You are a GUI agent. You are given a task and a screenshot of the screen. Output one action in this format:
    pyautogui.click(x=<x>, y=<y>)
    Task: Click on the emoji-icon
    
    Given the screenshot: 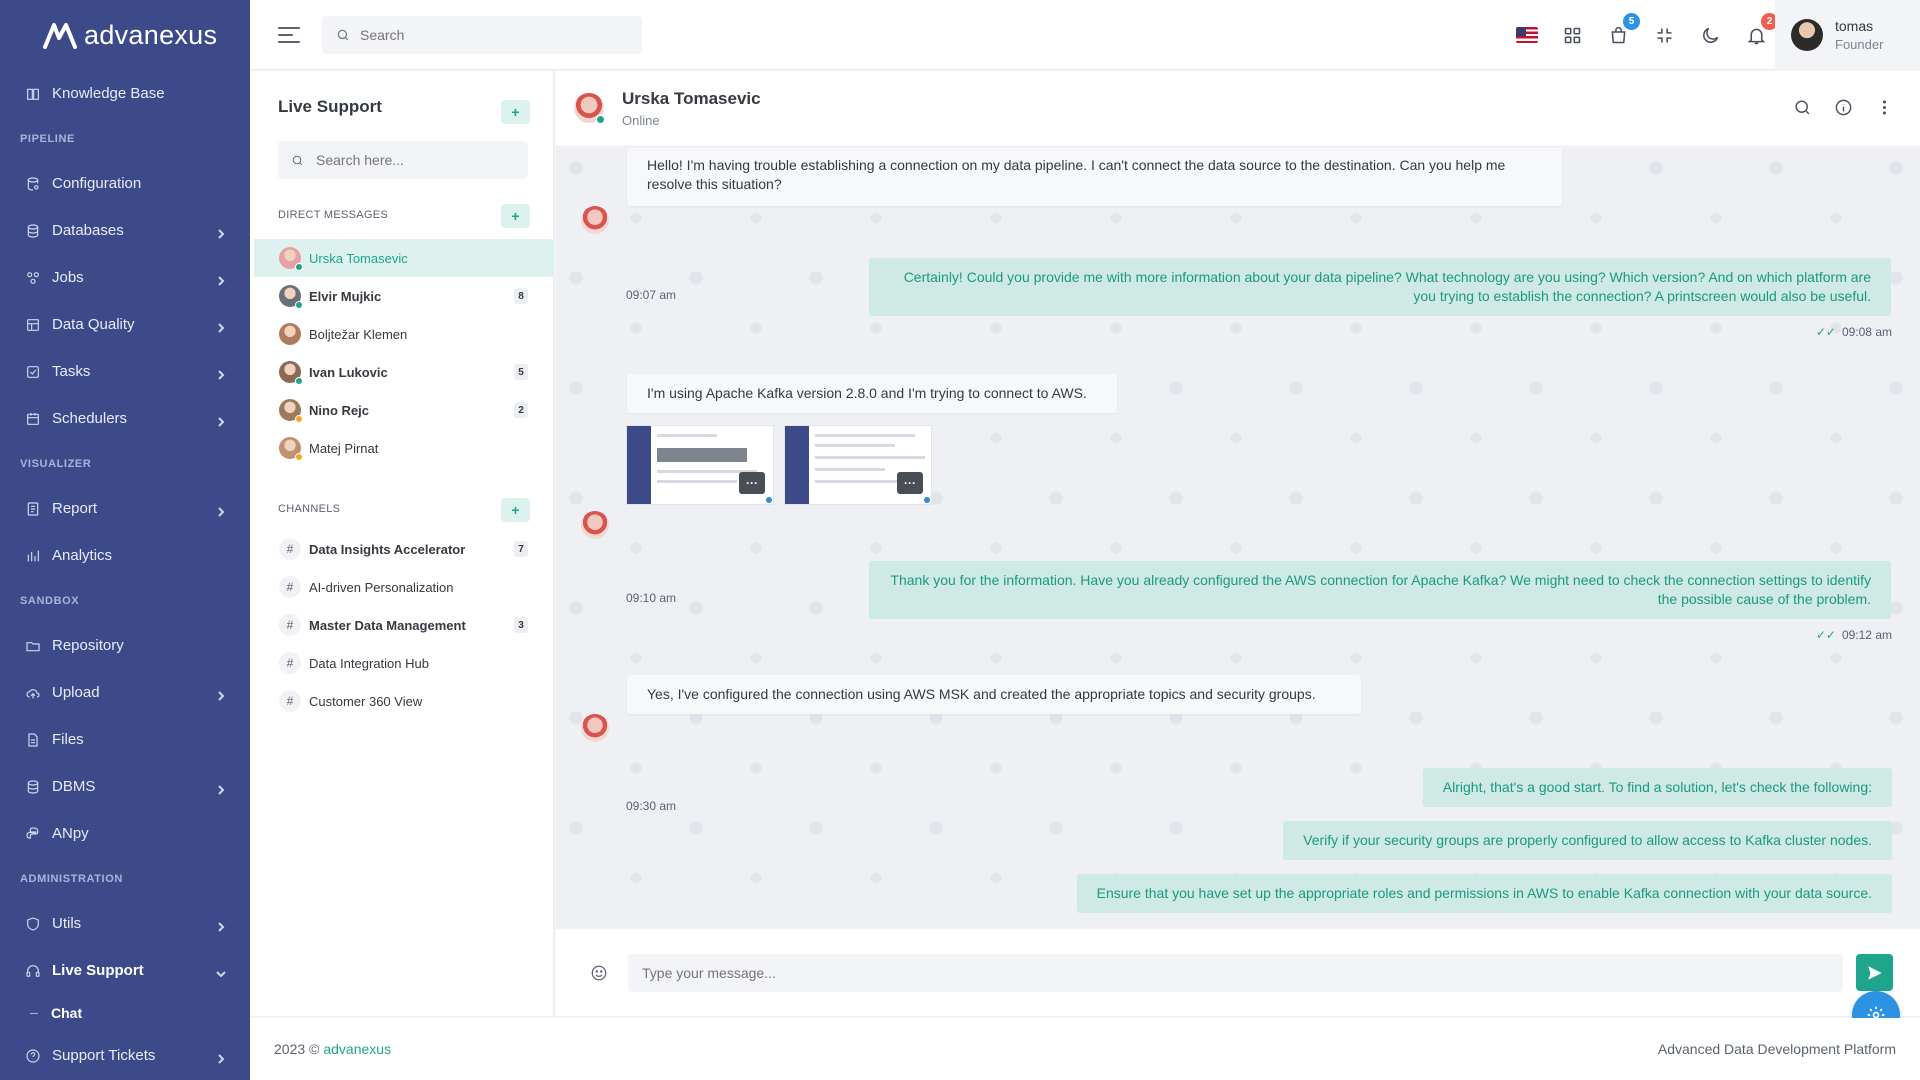 What is the action you would take?
    pyautogui.click(x=600, y=974)
    